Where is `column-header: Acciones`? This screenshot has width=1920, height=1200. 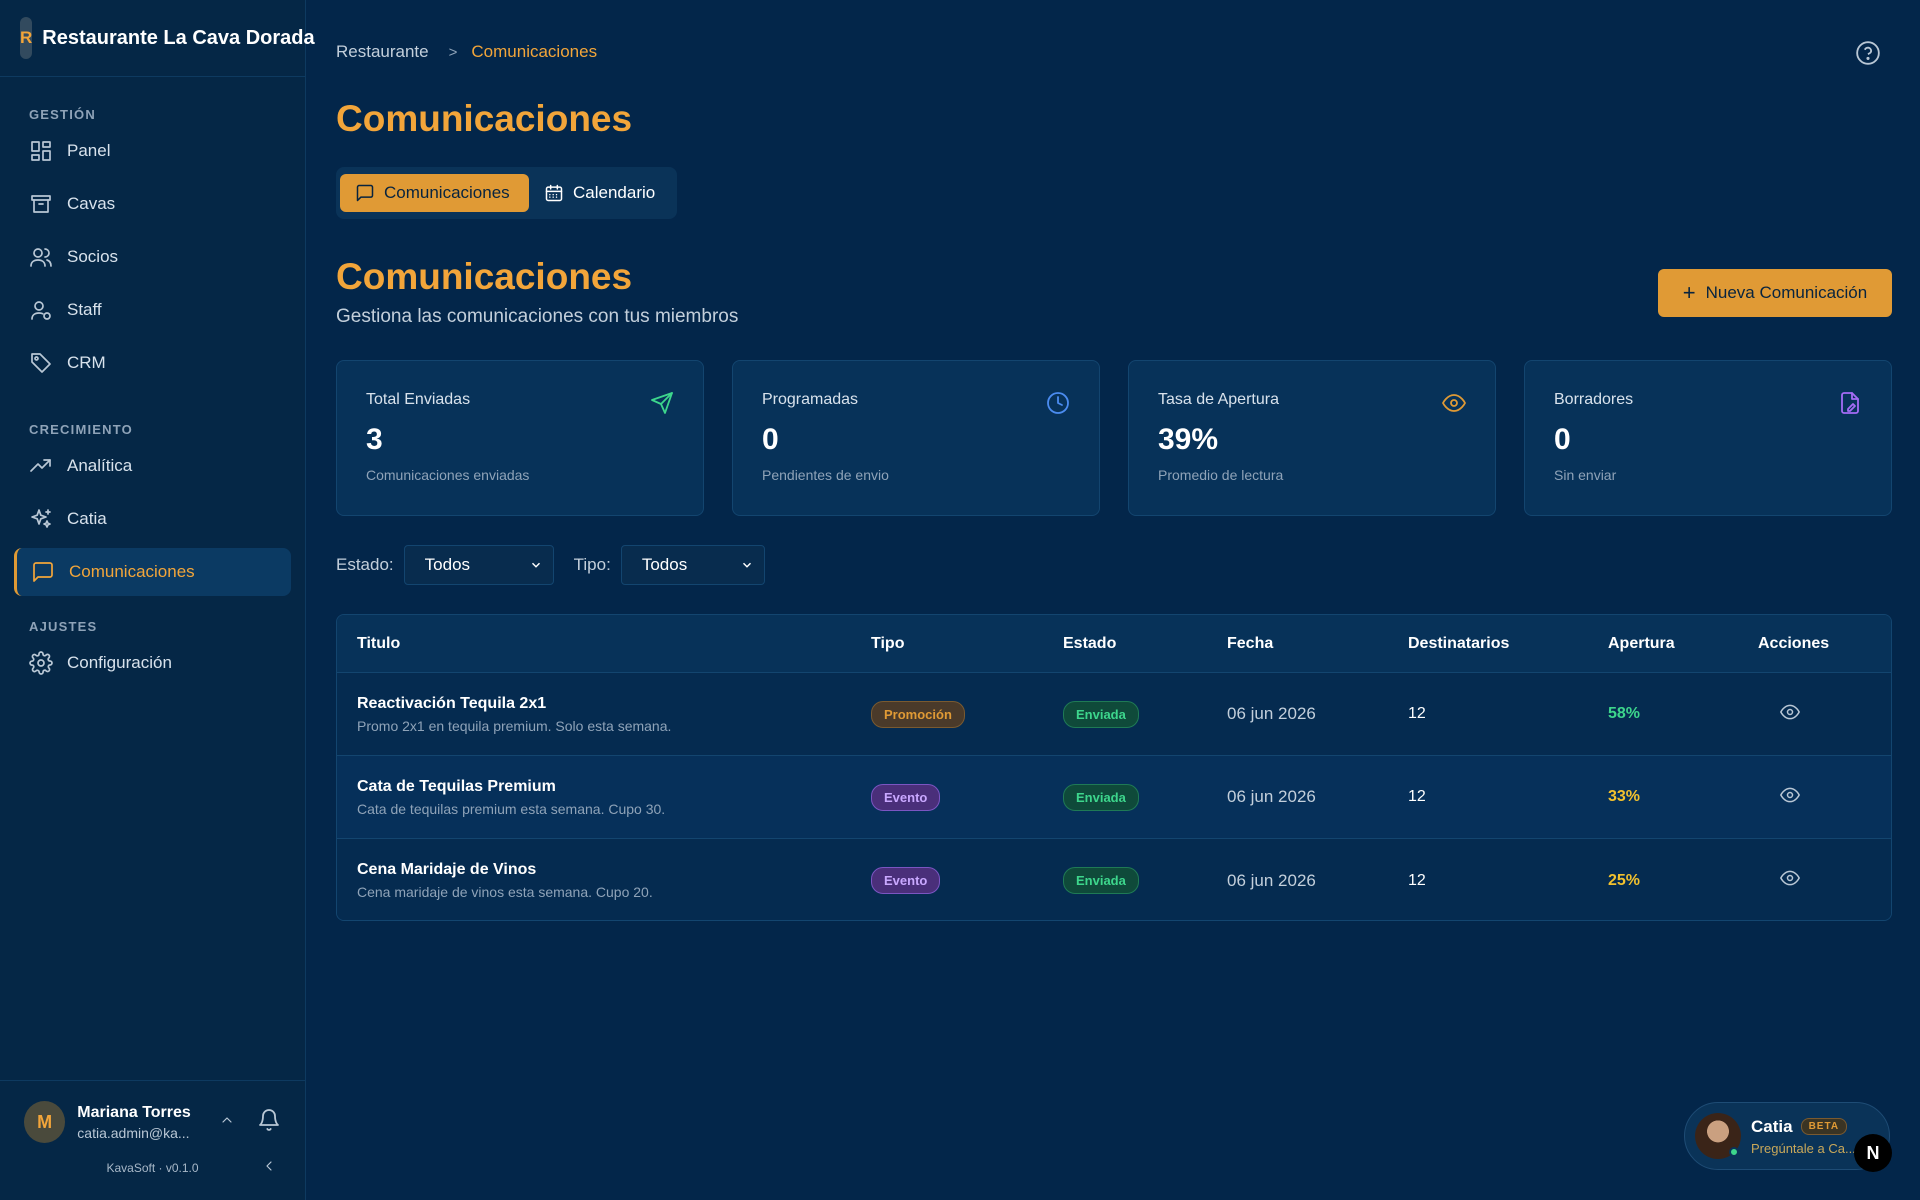
column-header: Acciones is located at coordinates (1794, 643).